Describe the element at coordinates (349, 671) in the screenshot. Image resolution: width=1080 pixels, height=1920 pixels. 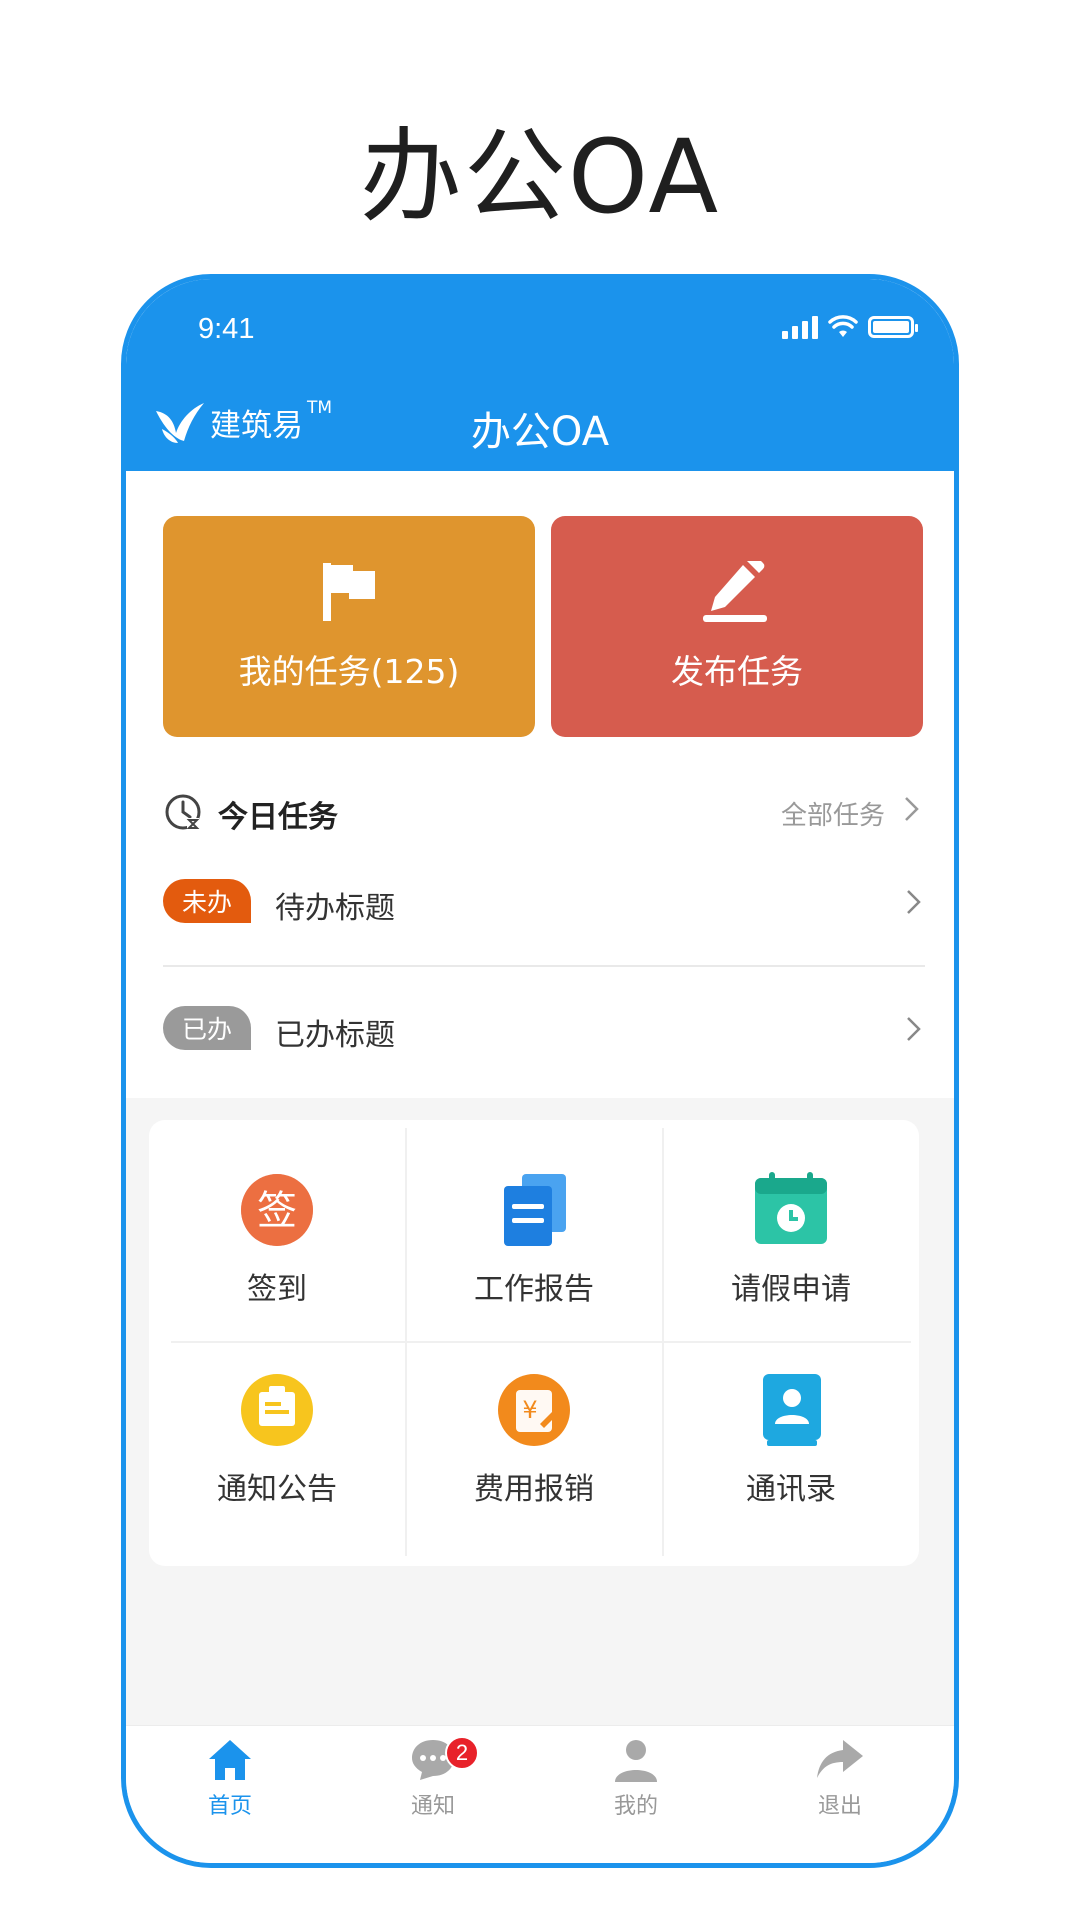
I see `my-tasks-label: 我的任务(125)` at that location.